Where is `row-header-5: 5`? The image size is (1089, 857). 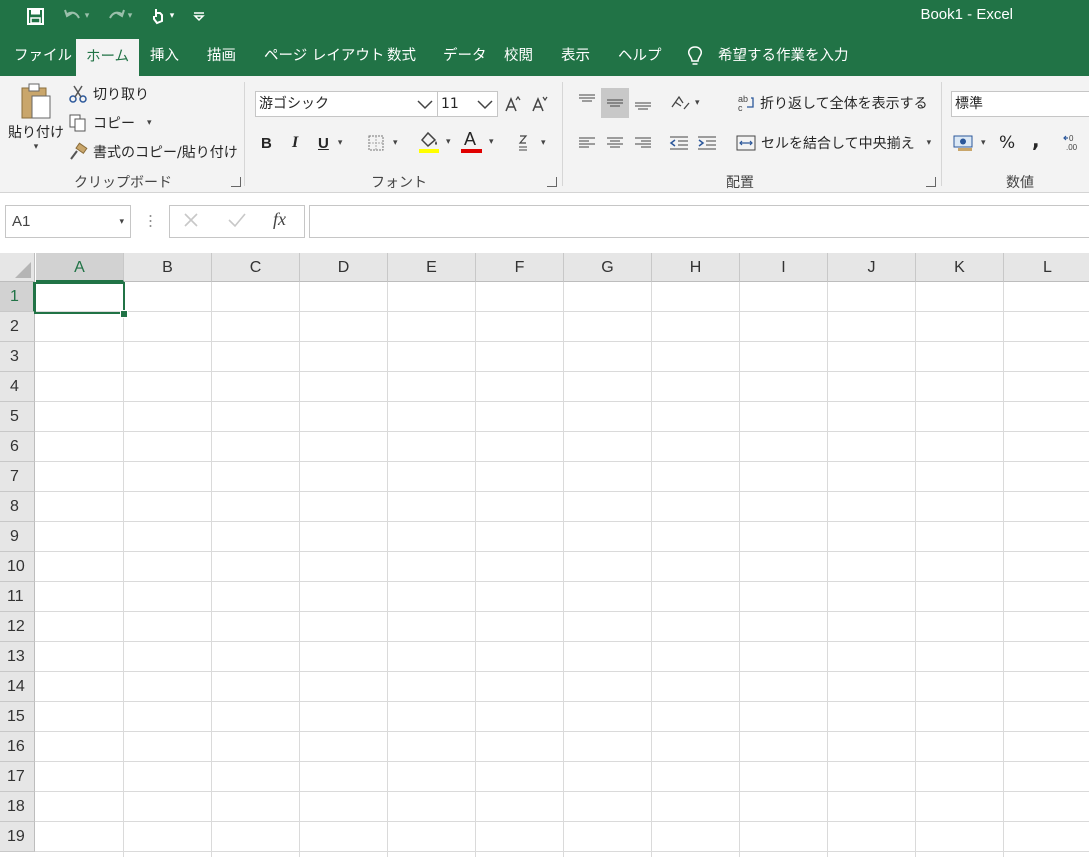
row-header-5: 5 is located at coordinates (17, 417).